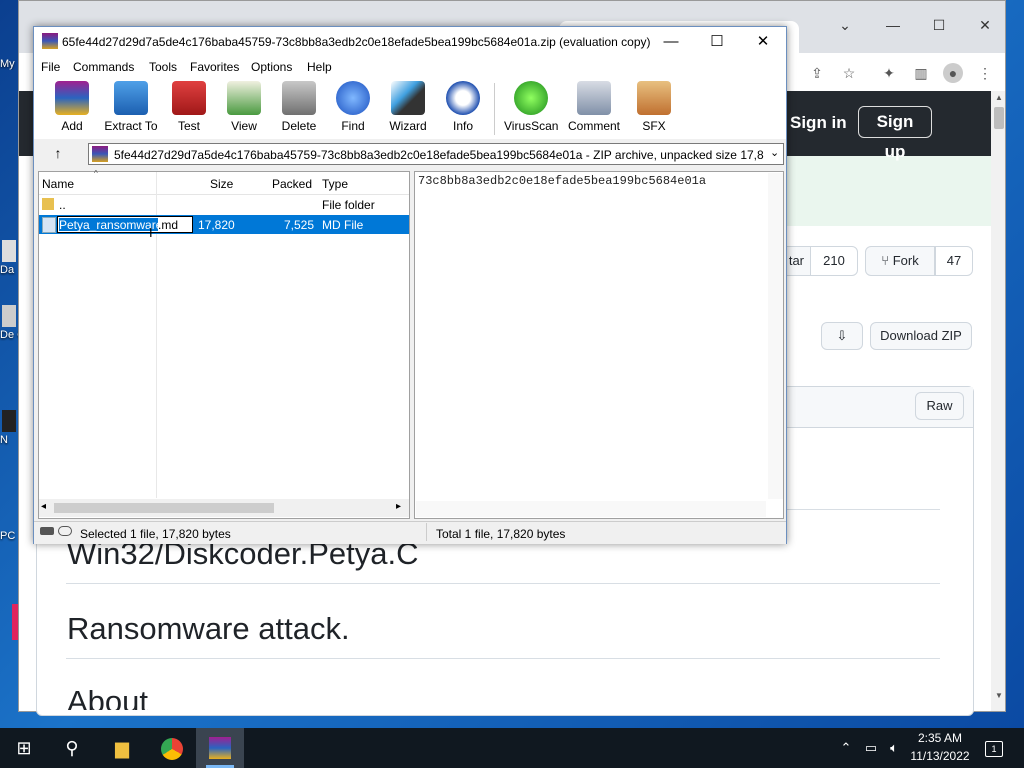  Describe the element at coordinates (775, 336) in the screenshot. I see `preview-scrollbar` at that location.